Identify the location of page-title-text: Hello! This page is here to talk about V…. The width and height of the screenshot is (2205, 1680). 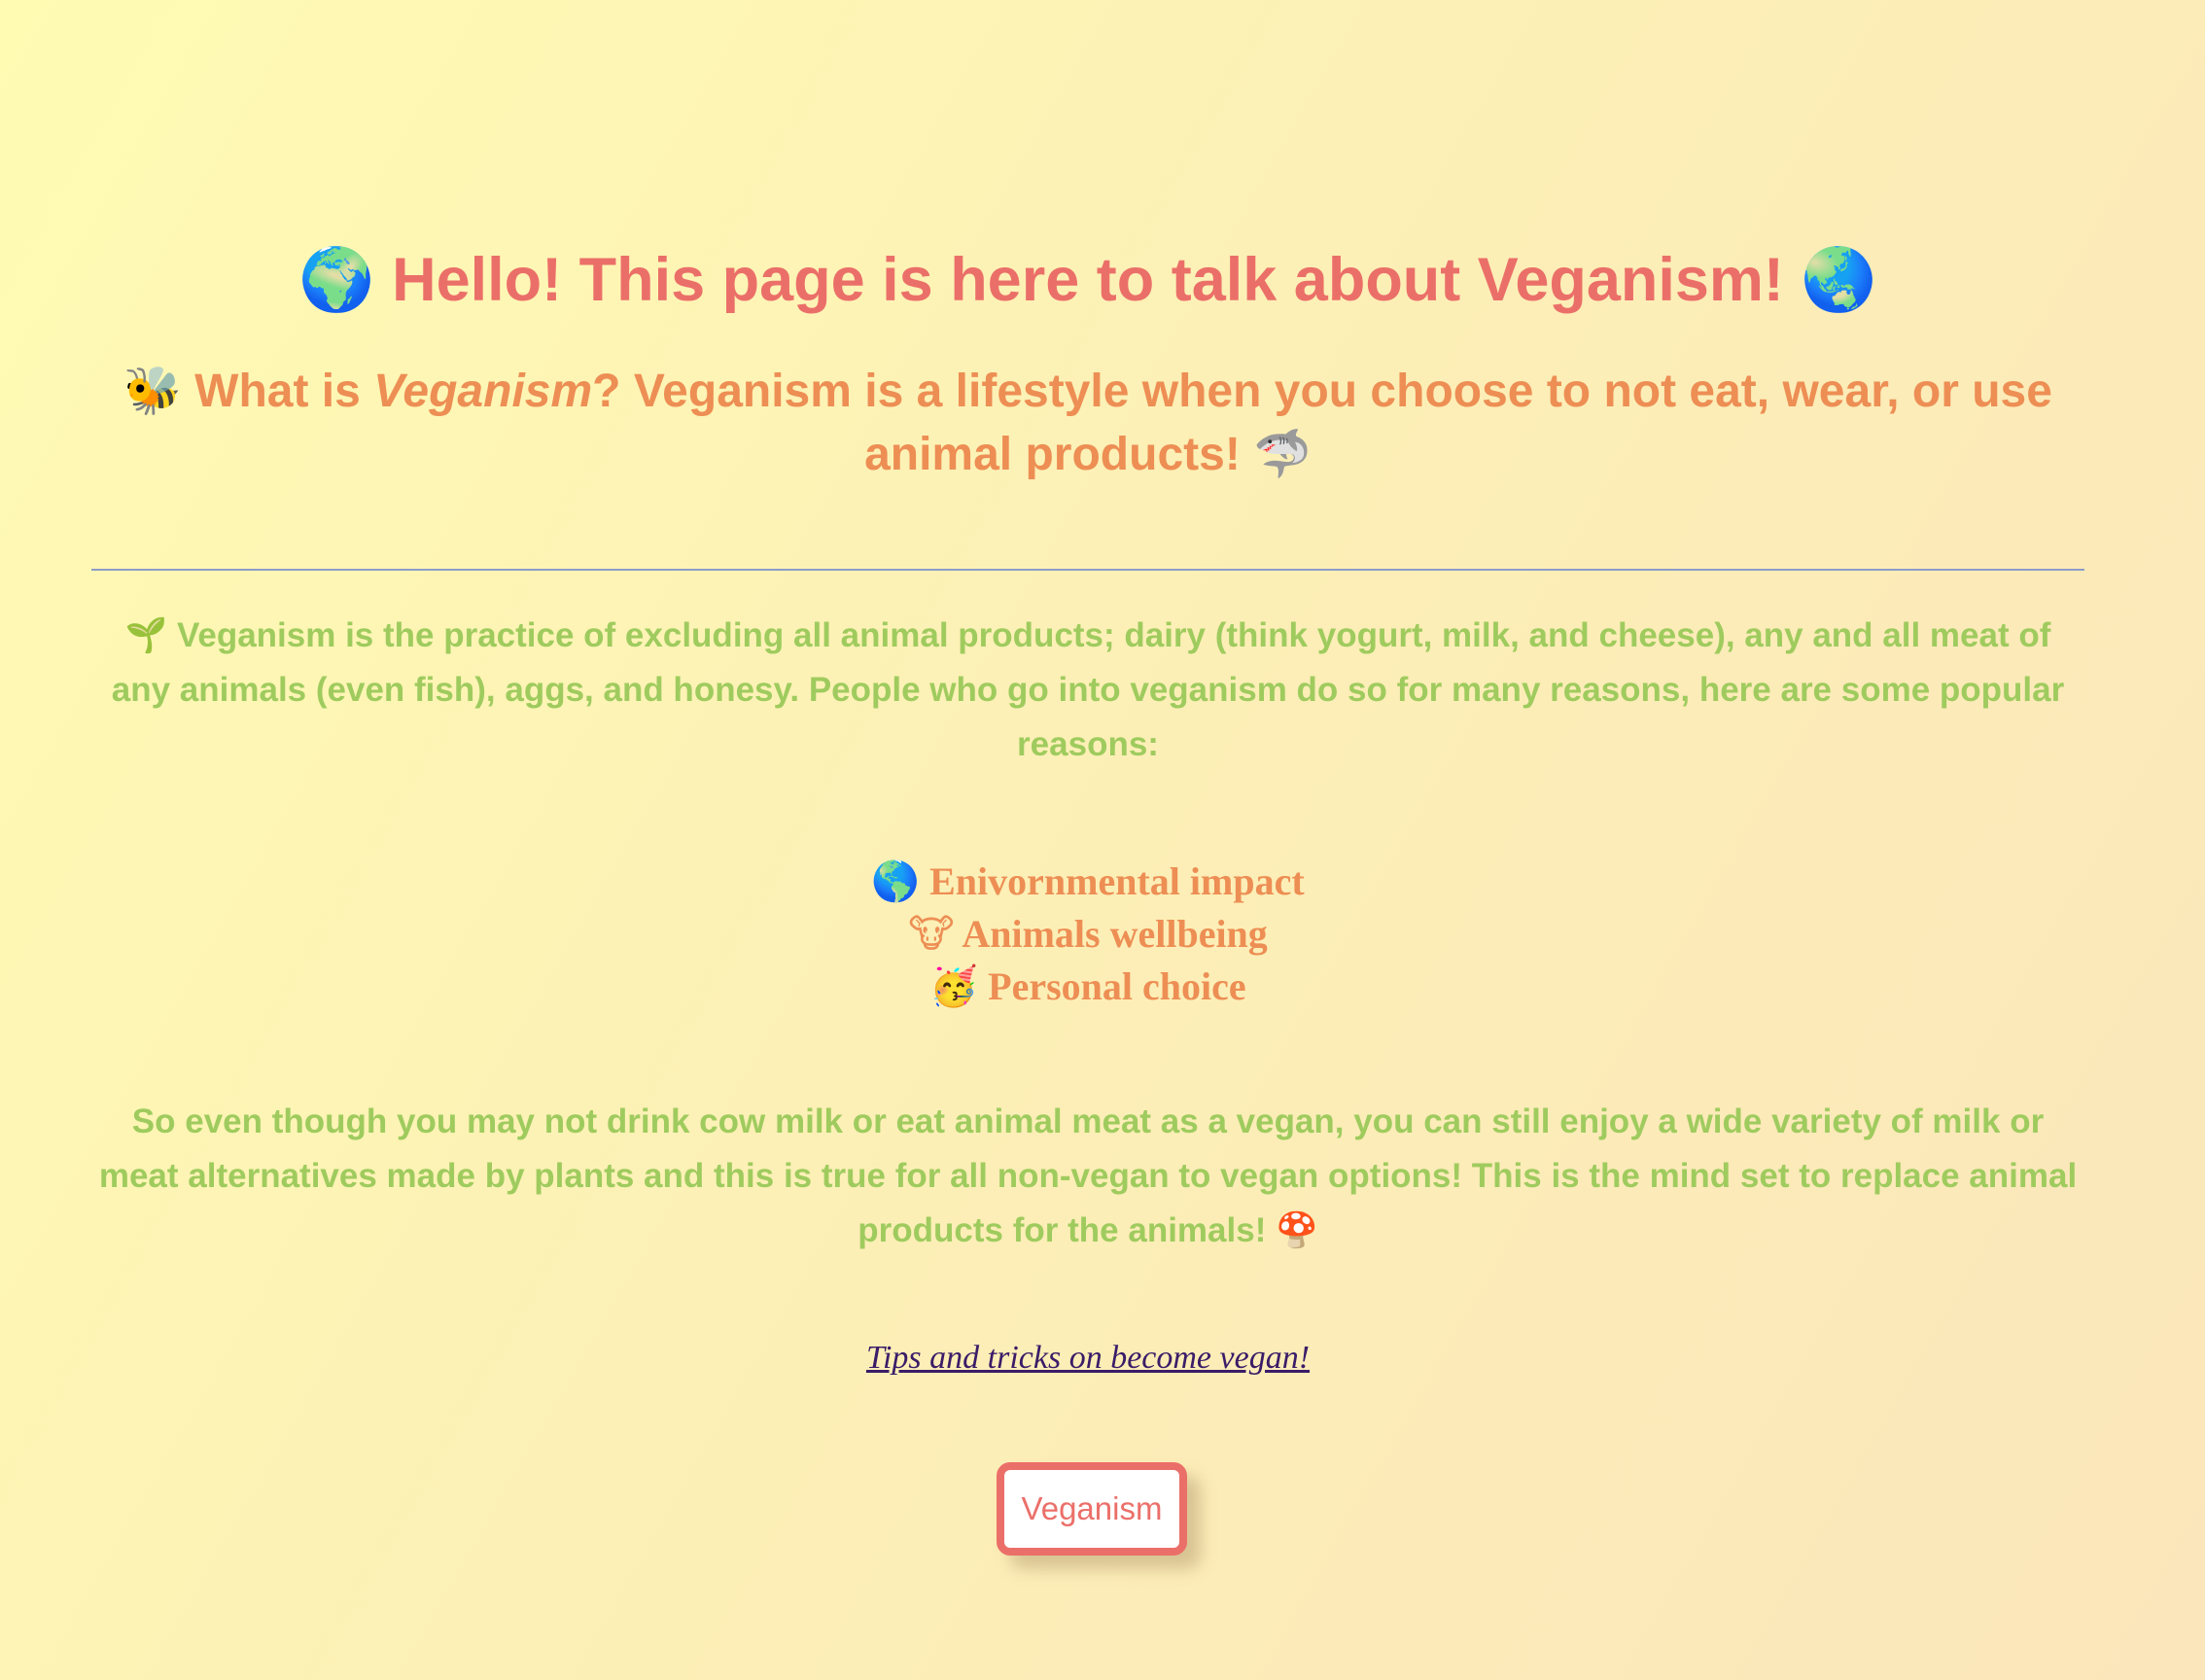
(1088, 280).